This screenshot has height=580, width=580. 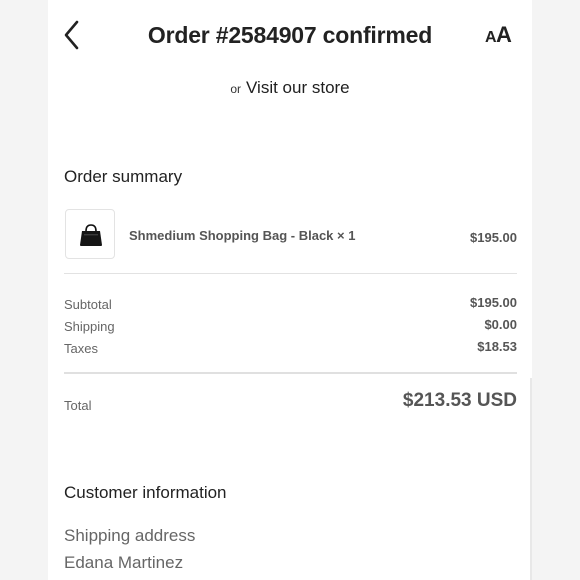 I want to click on subtotal-row: Subtotal $195.00, so click(x=290, y=304).